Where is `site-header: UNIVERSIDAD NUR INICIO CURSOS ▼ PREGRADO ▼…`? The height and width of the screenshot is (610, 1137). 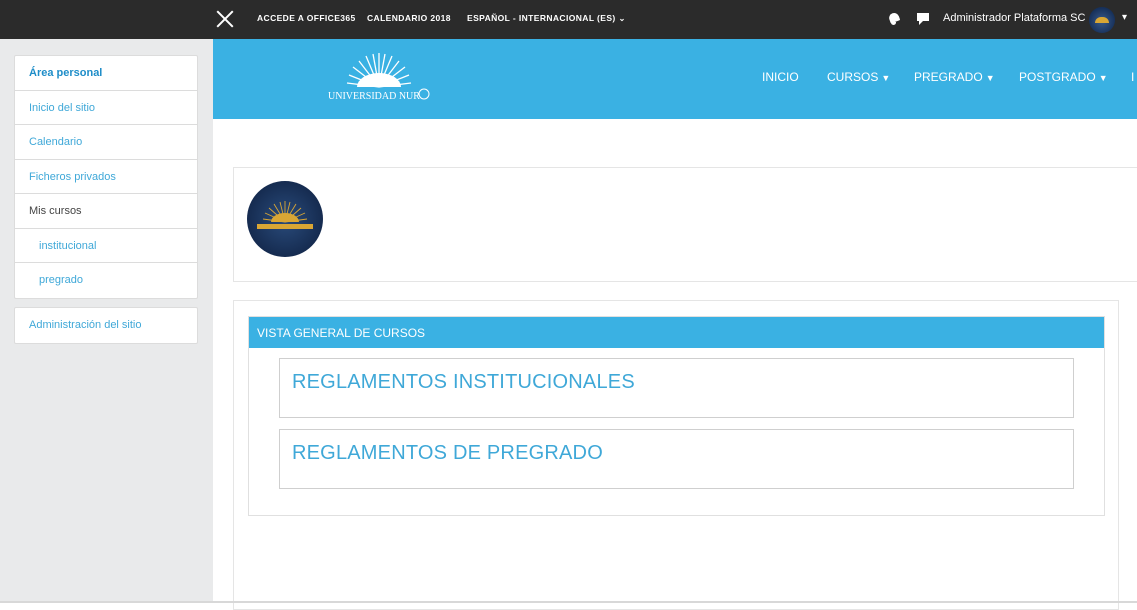 site-header: UNIVERSIDAD NUR INICIO CURSOS ▼ PREGRADO ▼… is located at coordinates (675, 79).